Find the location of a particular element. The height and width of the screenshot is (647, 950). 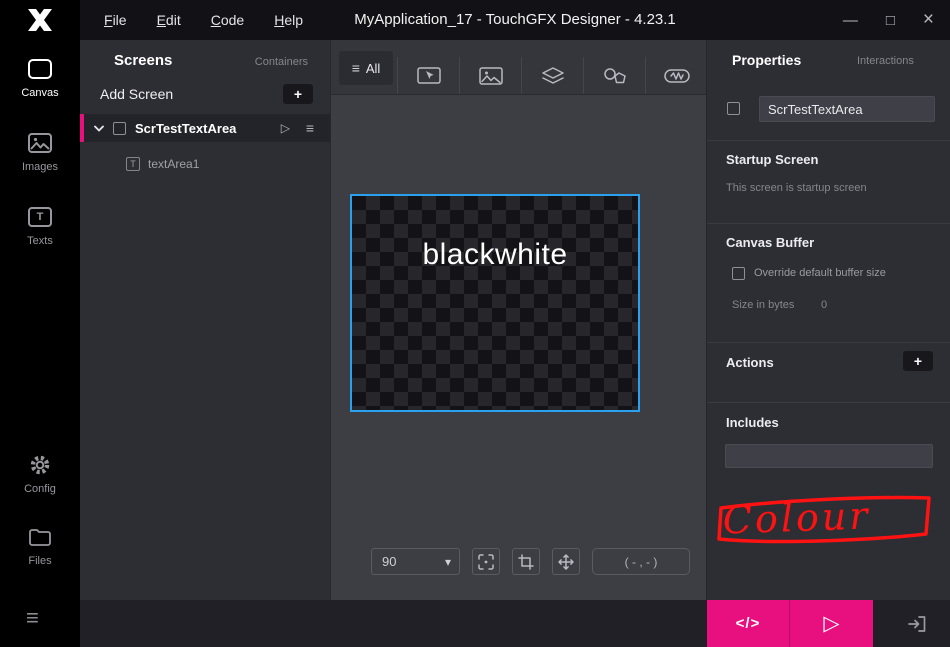

screen-tree-row: ScrTestTextArea ▷ ≡ is located at coordinates (205, 128).